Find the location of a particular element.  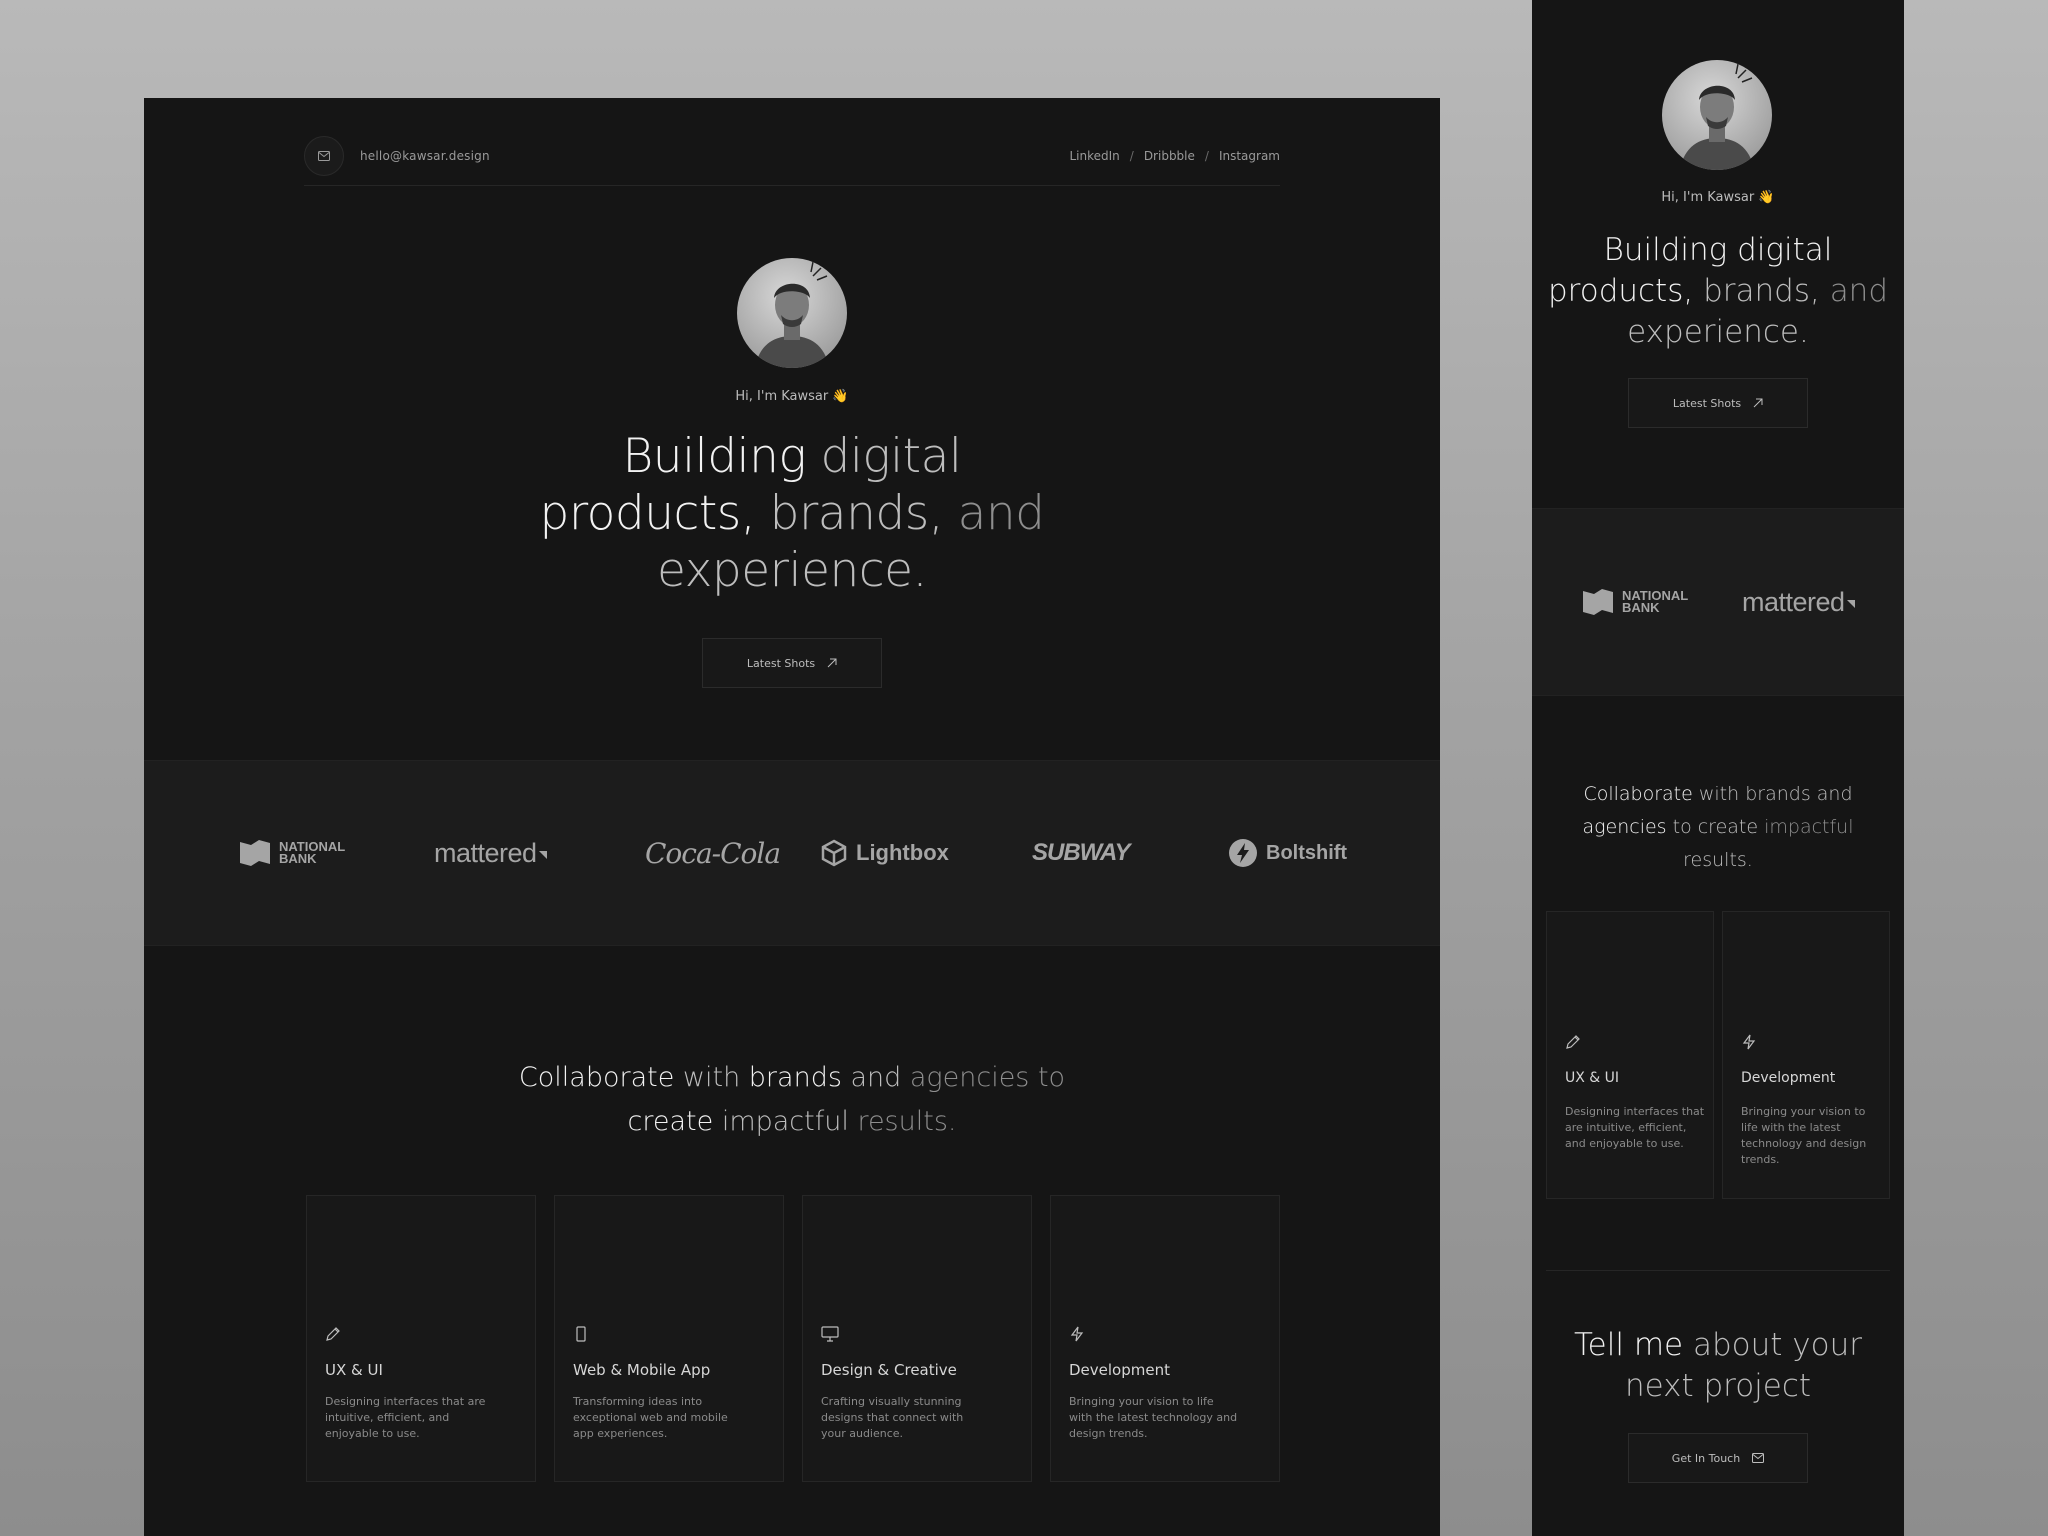

mobile-icon is located at coordinates (581, 1334).